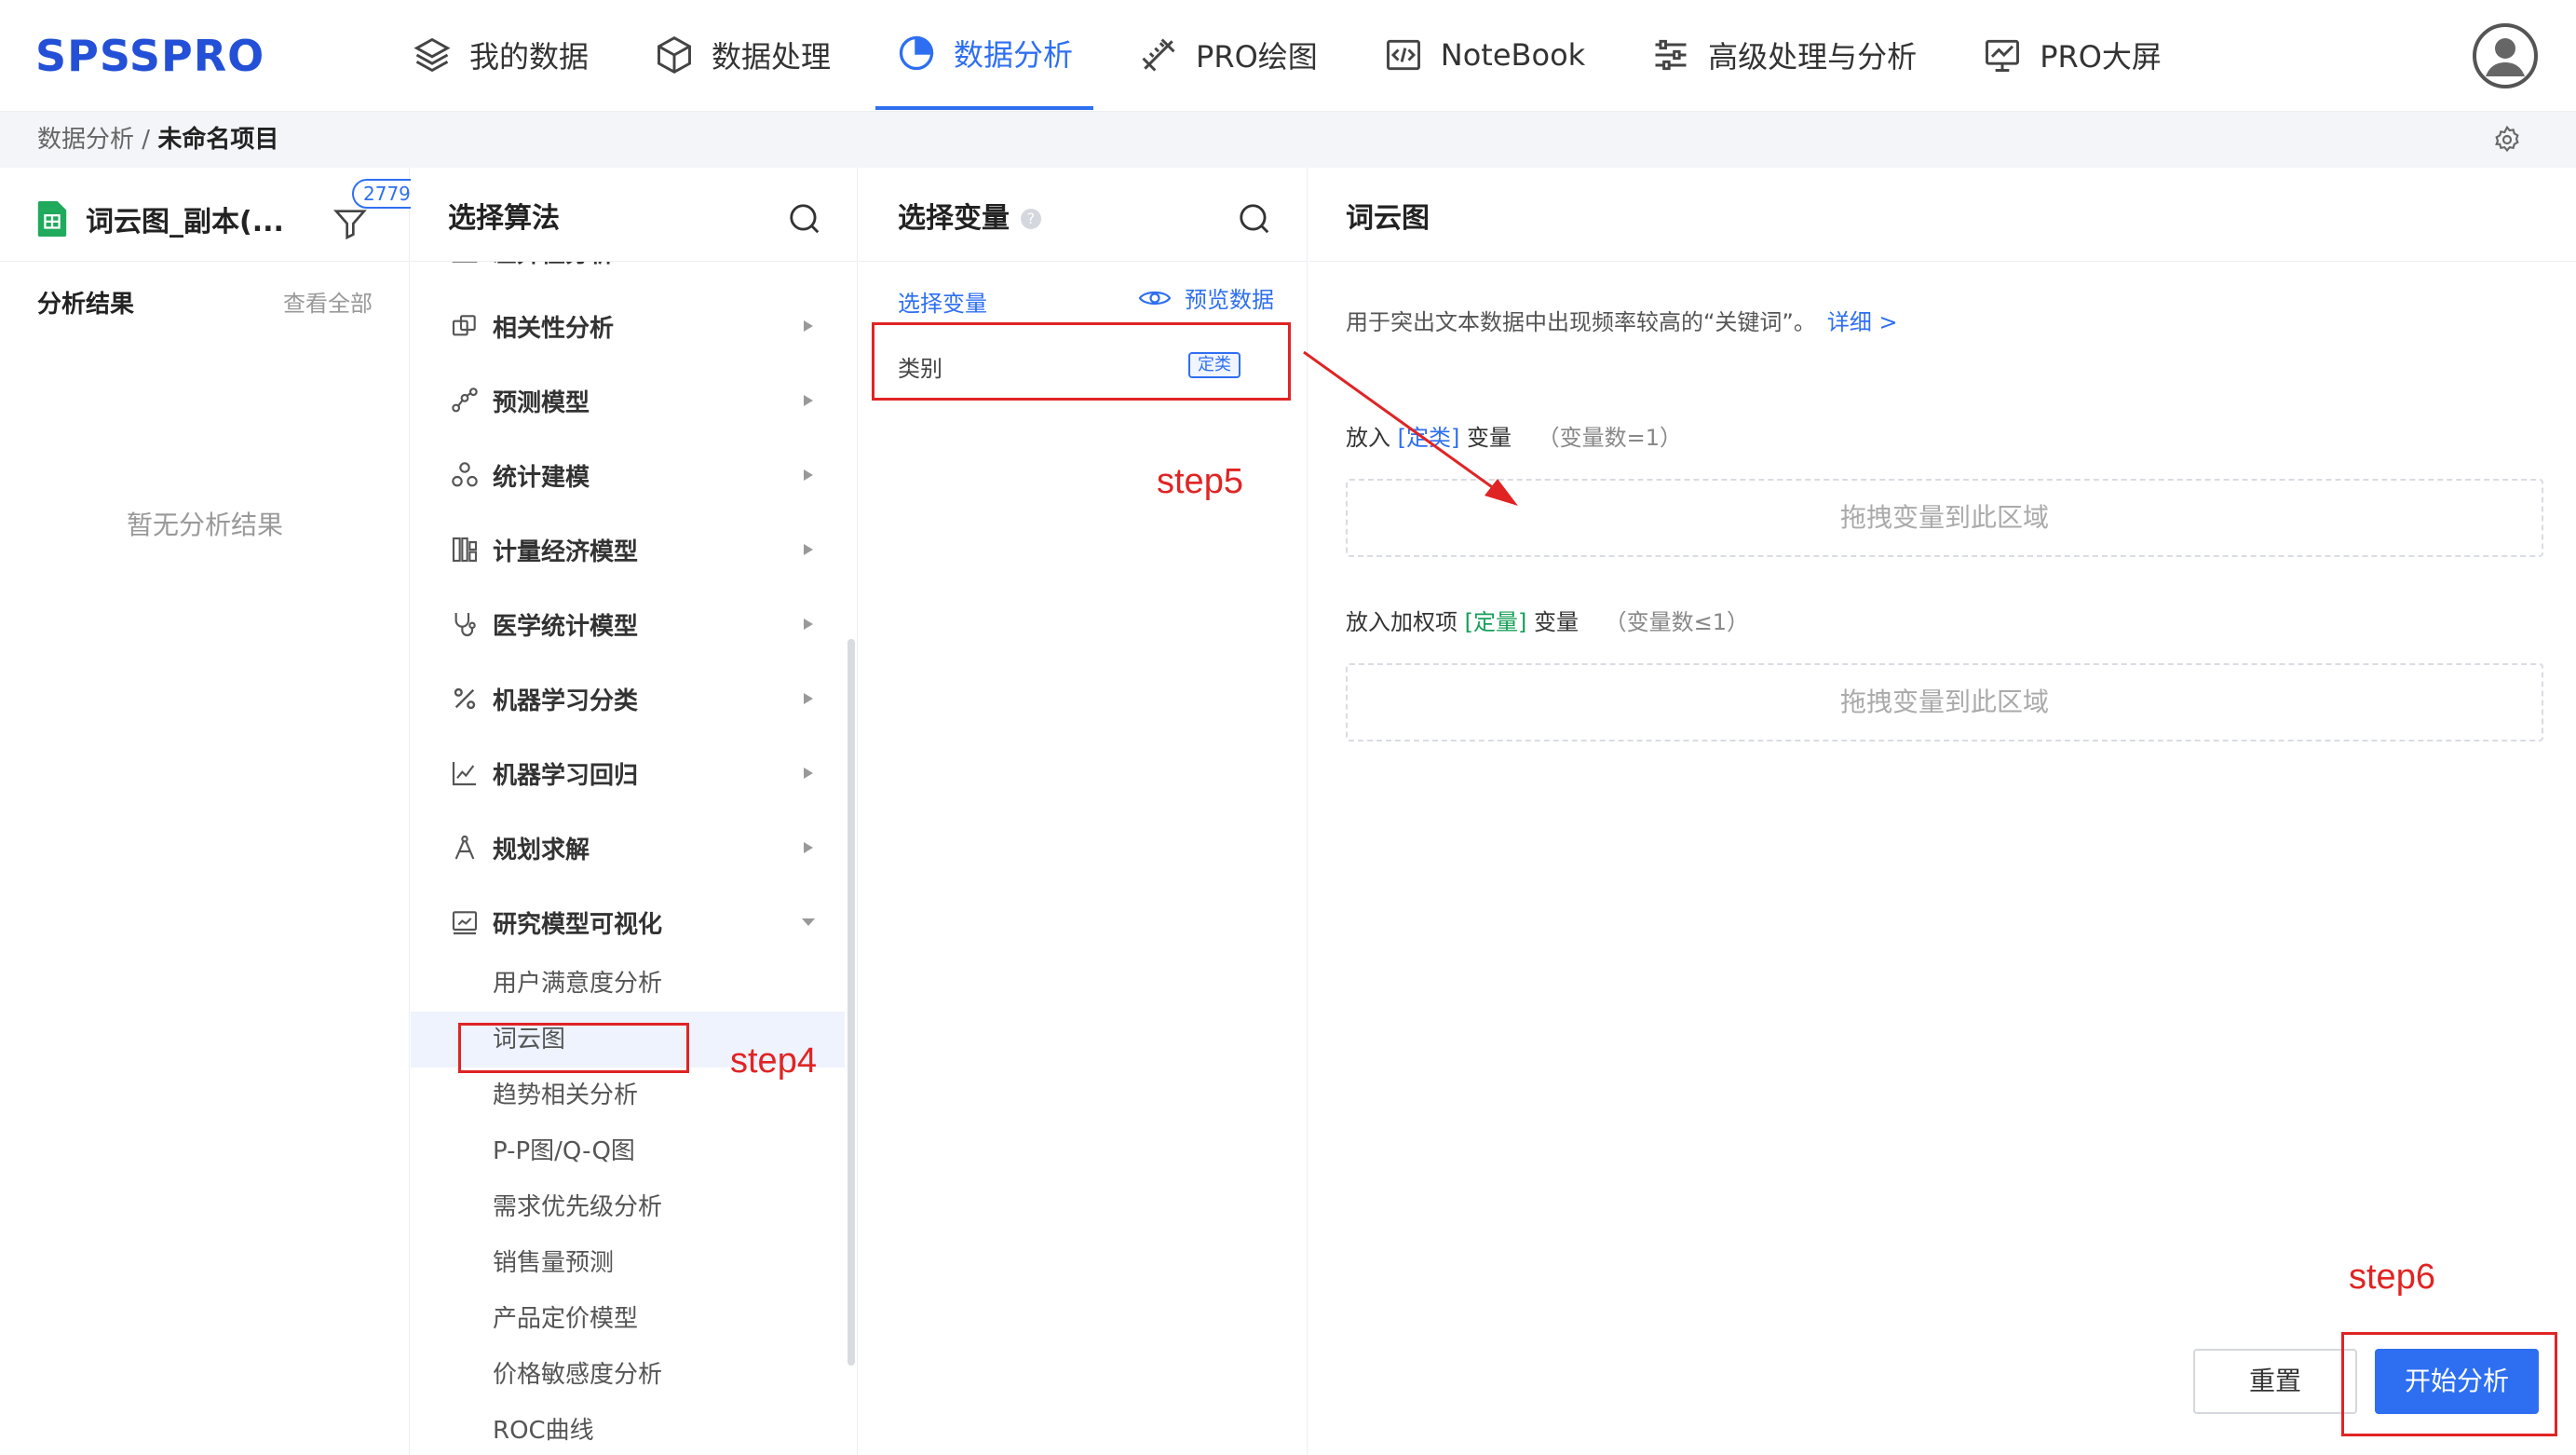 Image resolution: width=2576 pixels, height=1455 pixels. I want to click on description-text: 用于突出文本数据中出现频率较高的“关键词”。, so click(1581, 322).